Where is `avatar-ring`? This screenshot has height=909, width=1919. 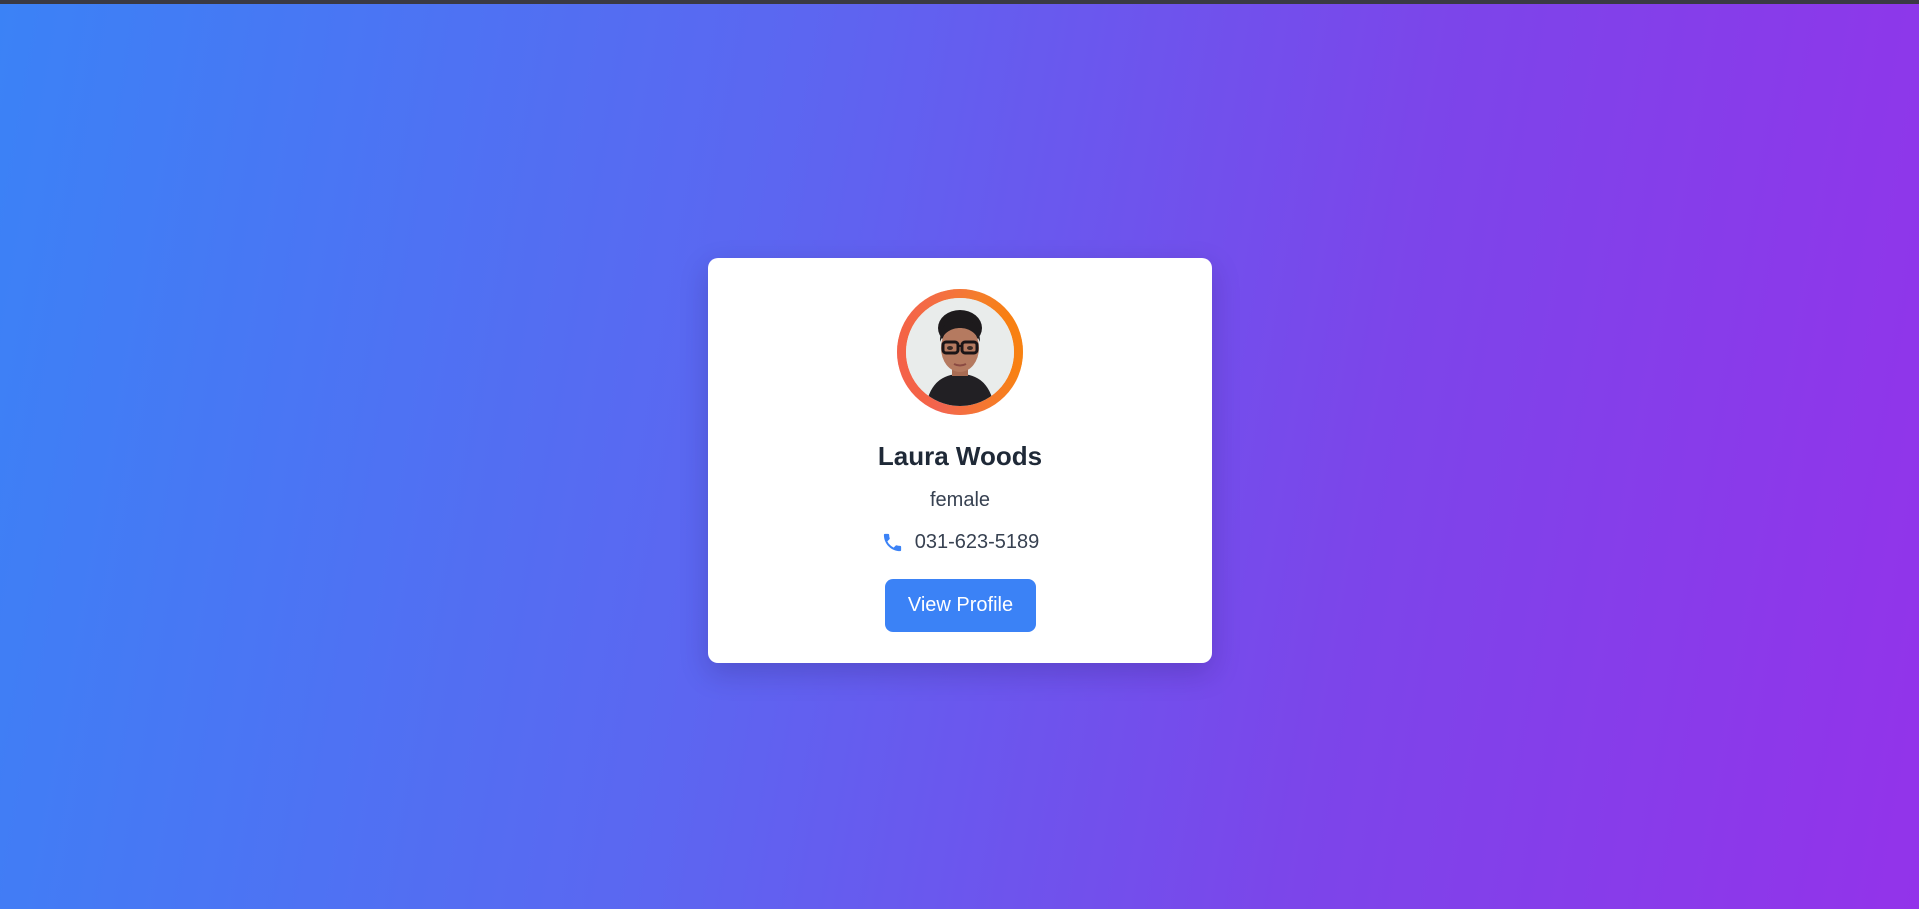
avatar-ring is located at coordinates (960, 352).